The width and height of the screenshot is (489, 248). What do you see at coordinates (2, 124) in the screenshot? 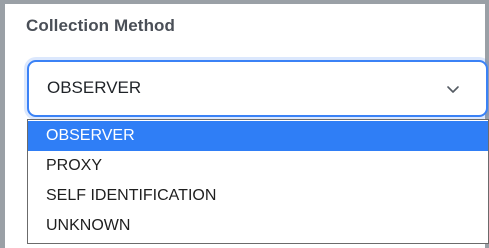
I see `panel-border-left` at bounding box center [2, 124].